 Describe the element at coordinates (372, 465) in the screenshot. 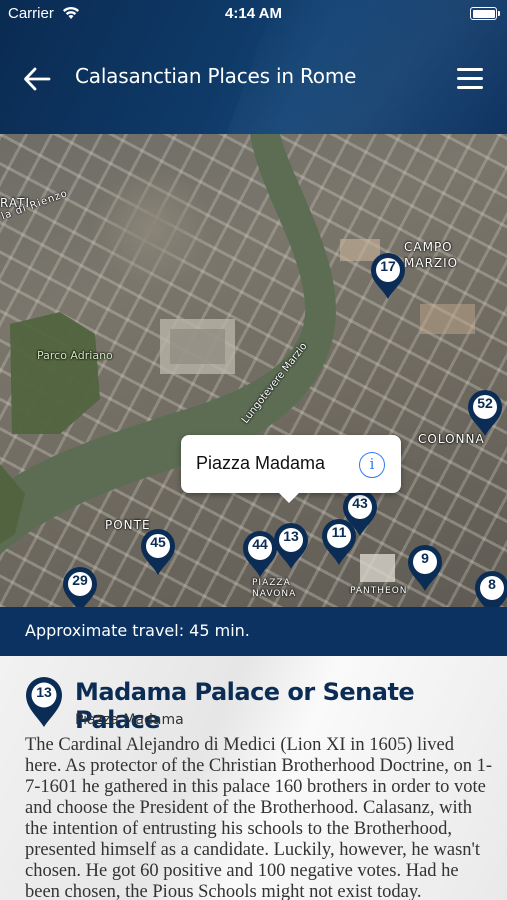

I see `info-icon: i` at that location.